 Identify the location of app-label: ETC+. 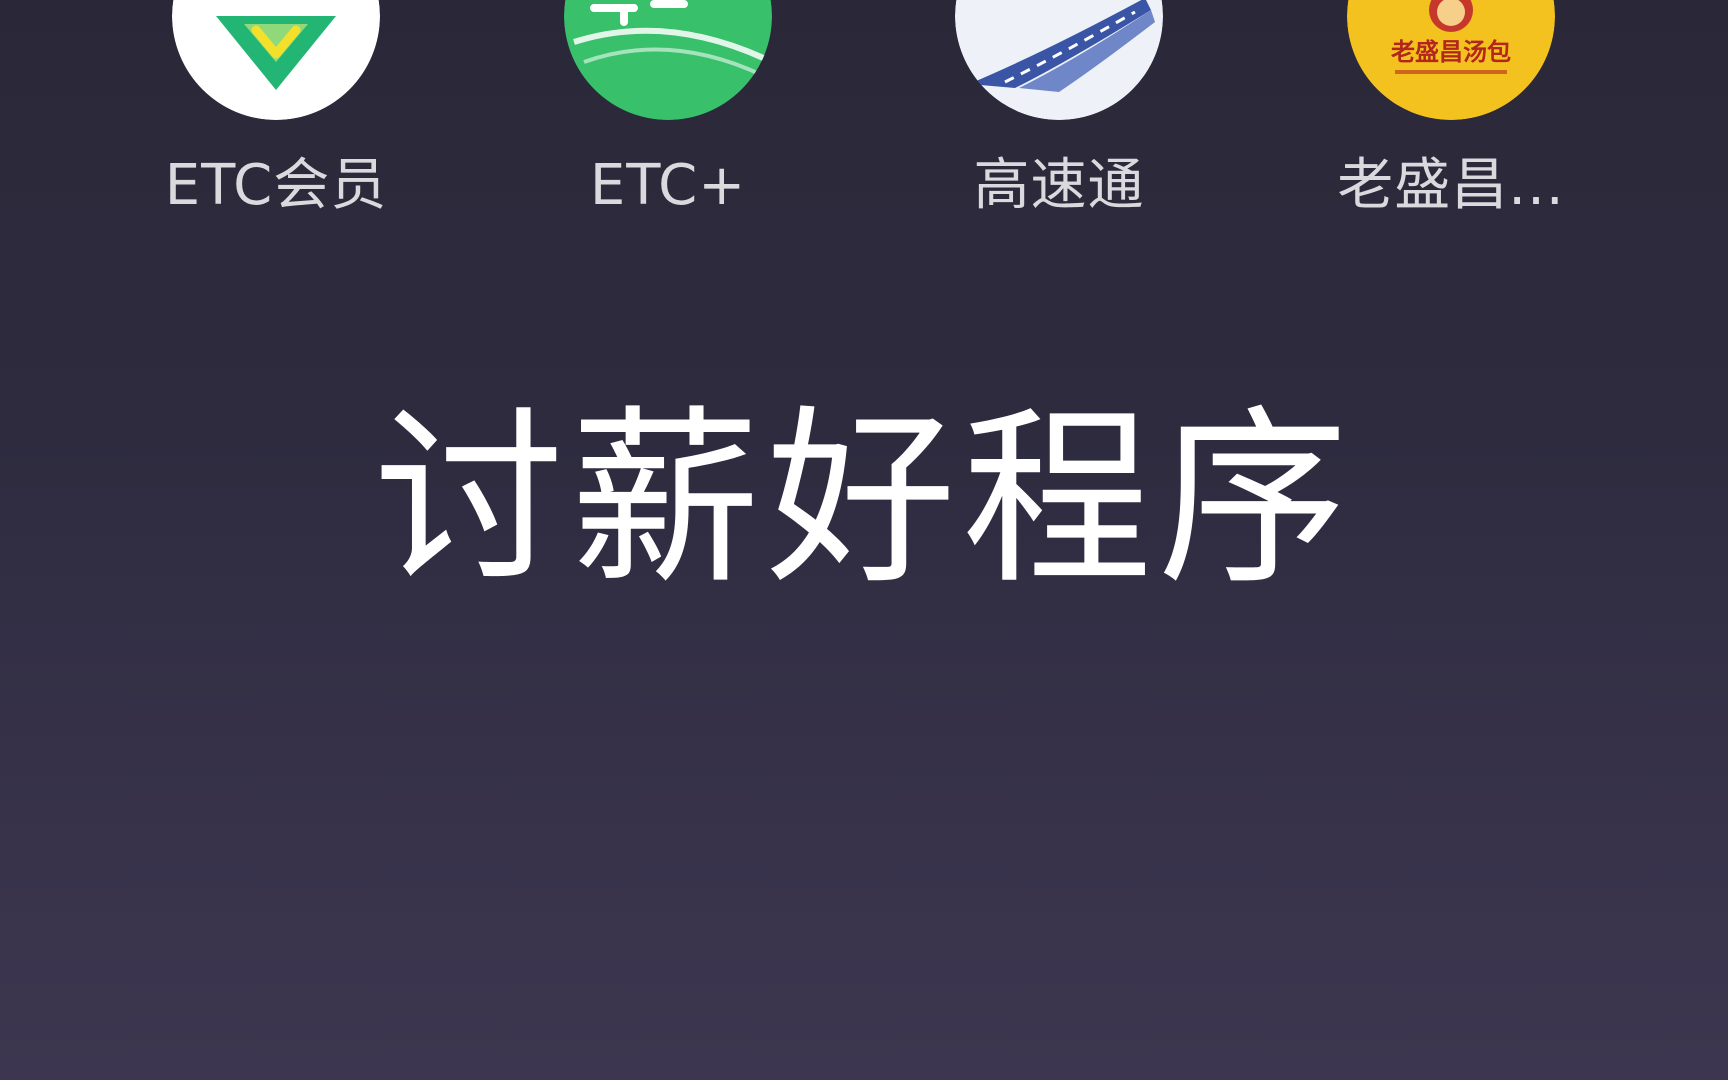
(668, 185).